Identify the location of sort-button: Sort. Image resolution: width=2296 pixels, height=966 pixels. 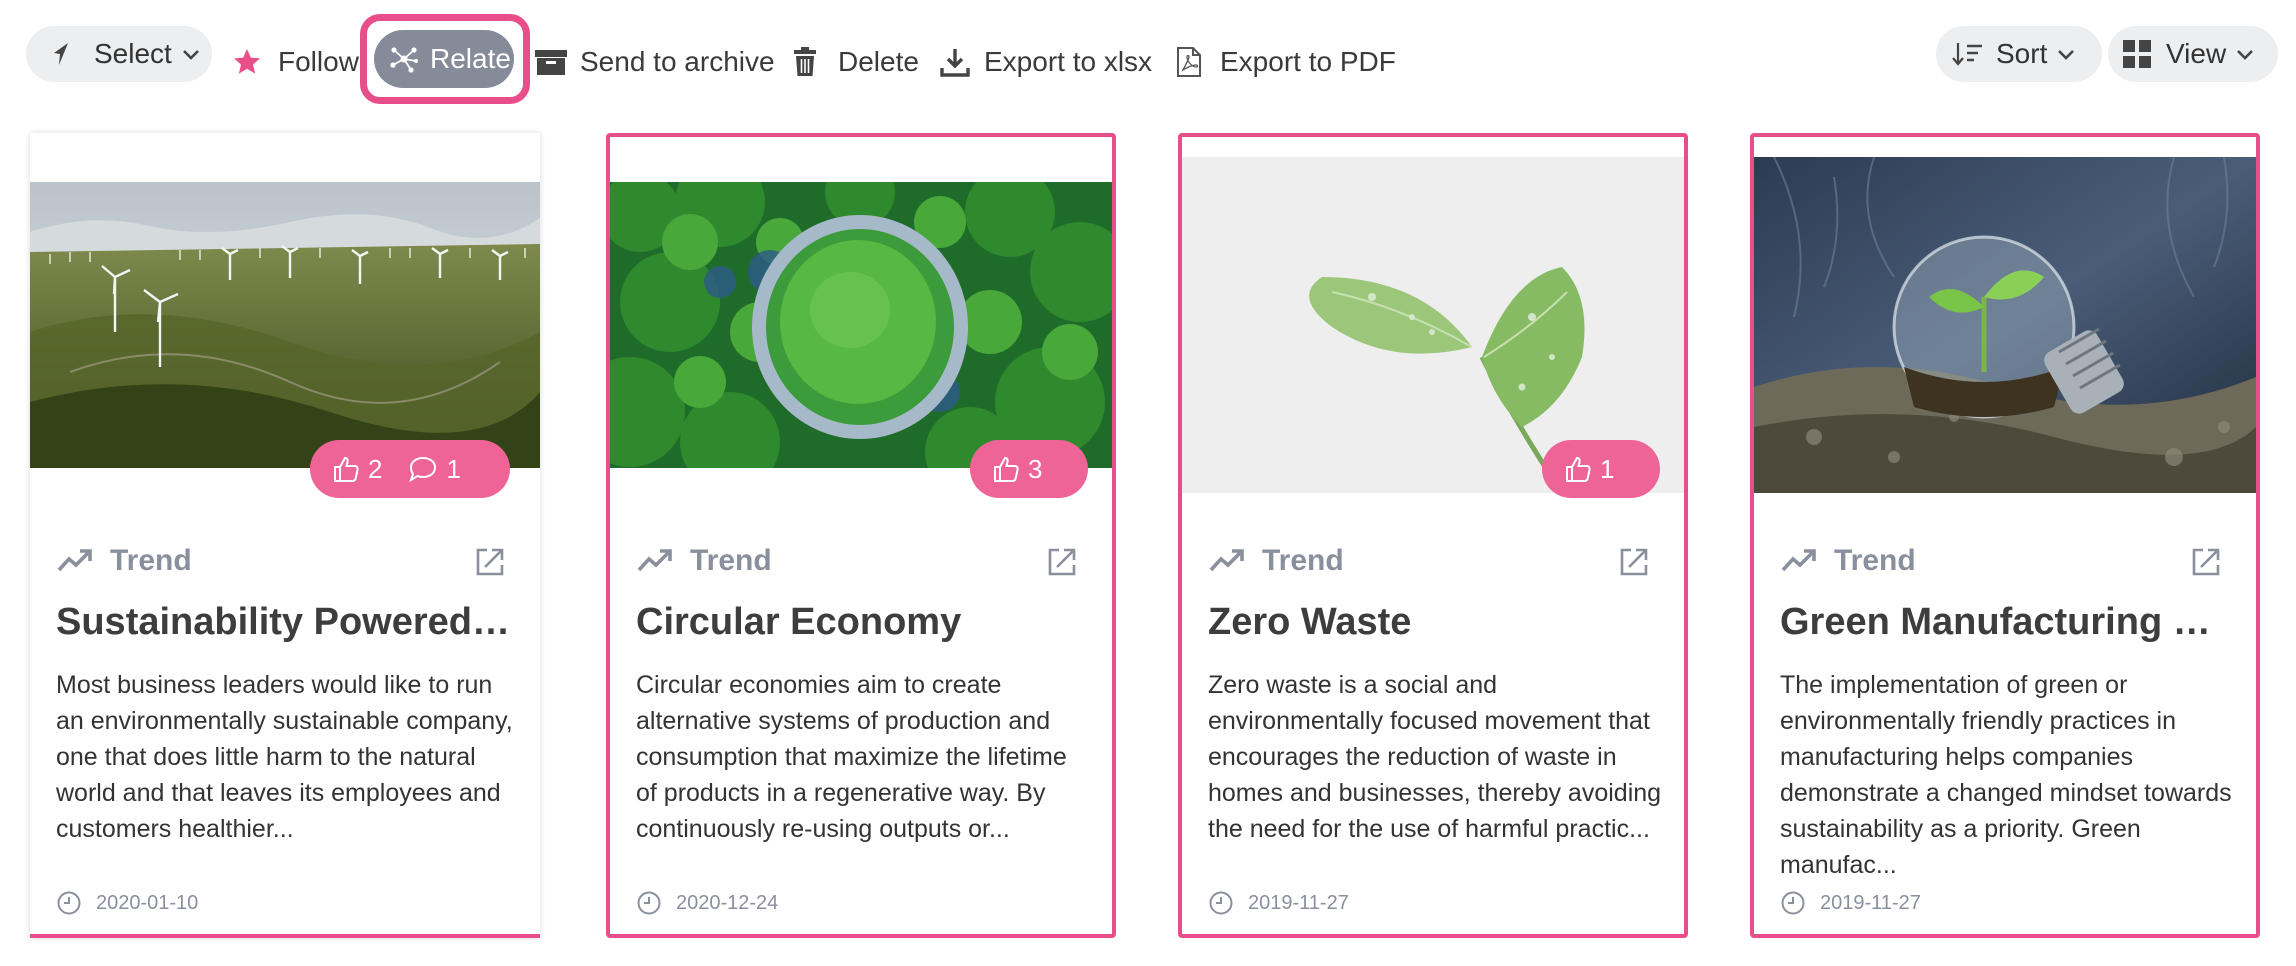
(2019, 54).